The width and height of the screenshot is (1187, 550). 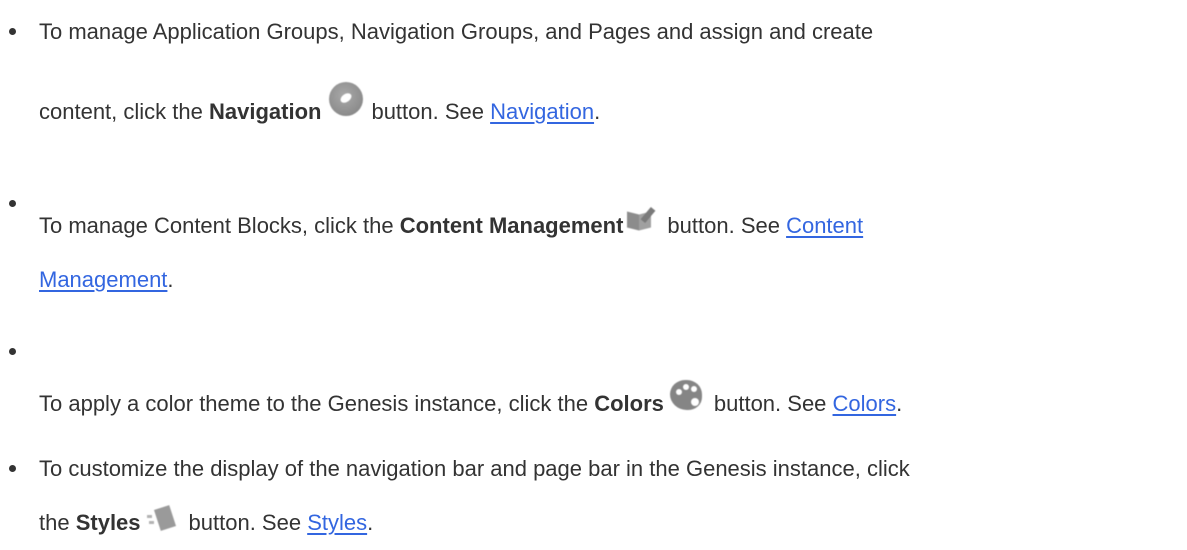 What do you see at coordinates (108, 522) in the screenshot?
I see `styles-bold-label: Styles` at bounding box center [108, 522].